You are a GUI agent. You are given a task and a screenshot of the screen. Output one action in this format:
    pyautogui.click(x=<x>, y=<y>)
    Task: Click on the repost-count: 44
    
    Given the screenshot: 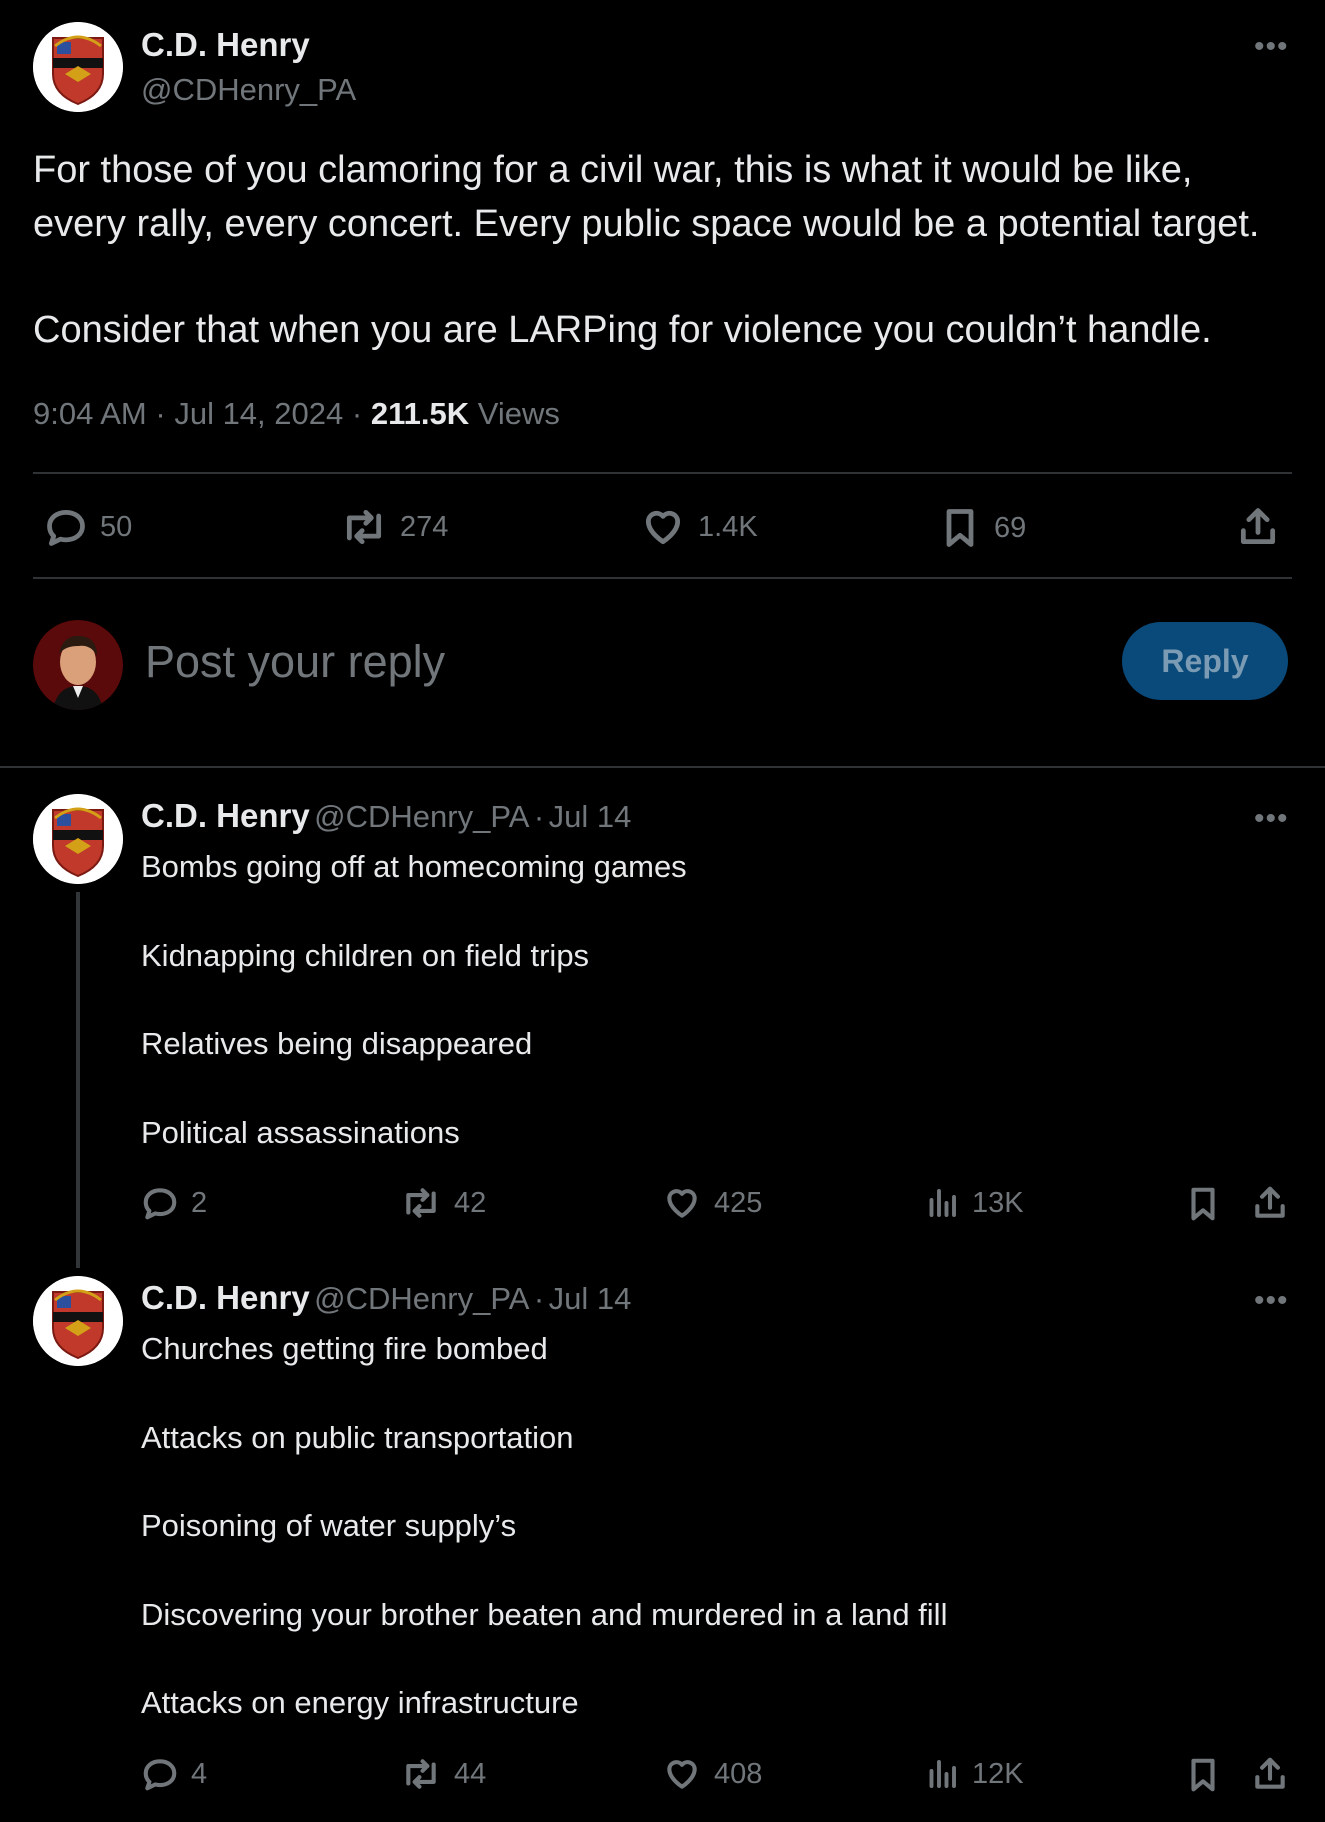 What is the action you would take?
    pyautogui.click(x=470, y=1773)
    